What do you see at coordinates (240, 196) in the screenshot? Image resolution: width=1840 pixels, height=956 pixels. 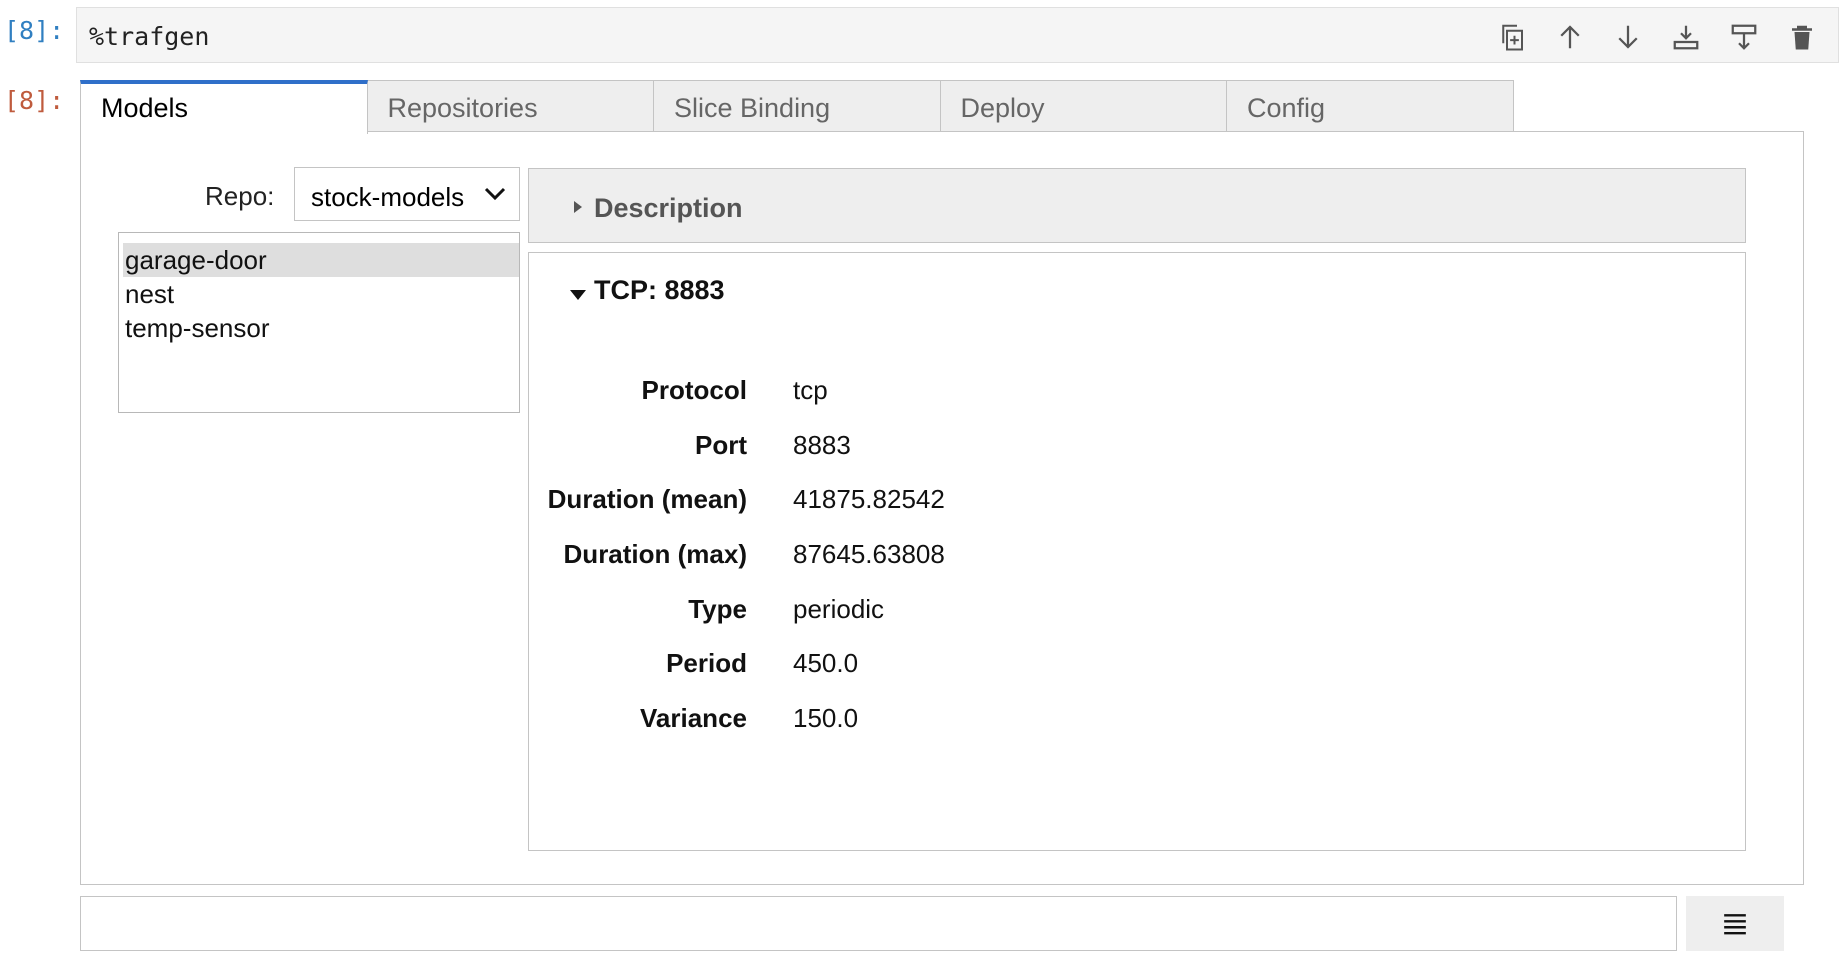 I see `repo-label: Repo:` at bounding box center [240, 196].